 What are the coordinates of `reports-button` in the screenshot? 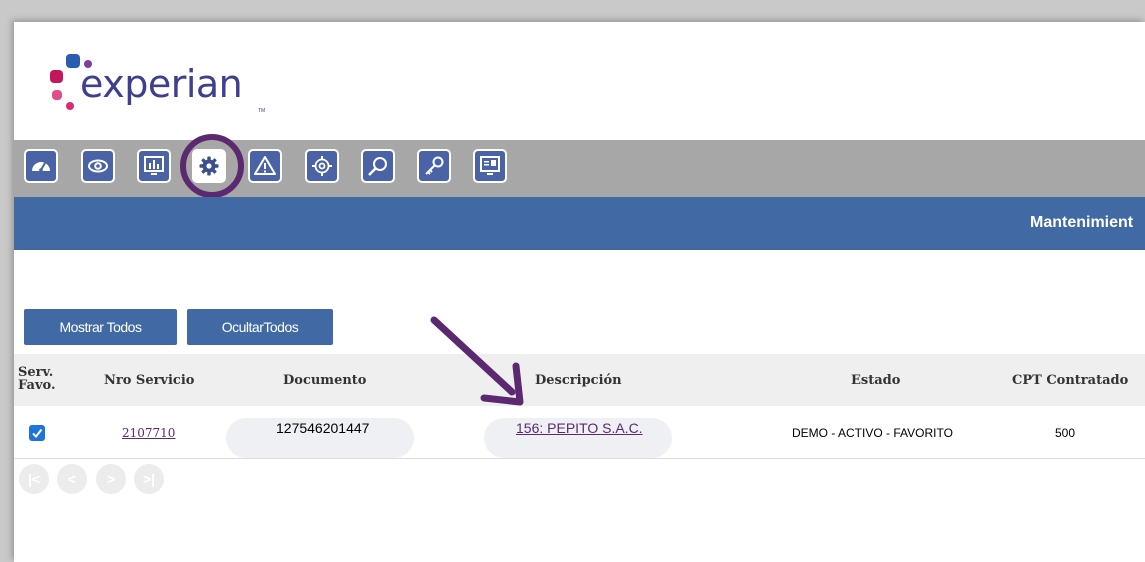 It's located at (154, 166).